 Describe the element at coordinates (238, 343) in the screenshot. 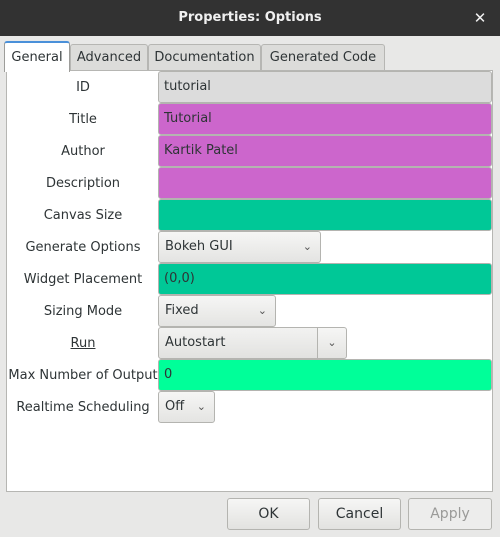

I see `run-entry: Autostart` at that location.